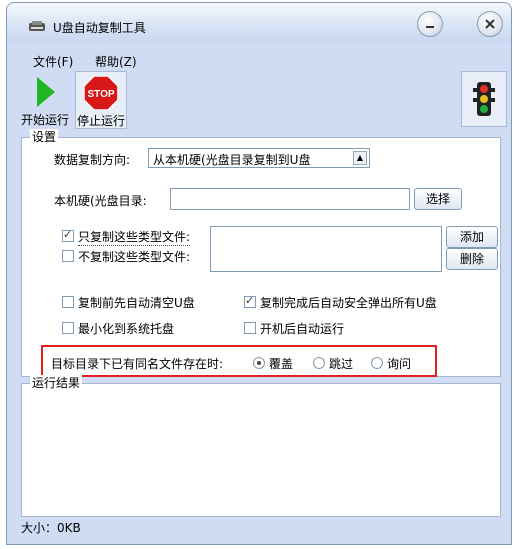  What do you see at coordinates (472, 259) in the screenshot?
I see `delete-button: 删除` at bounding box center [472, 259].